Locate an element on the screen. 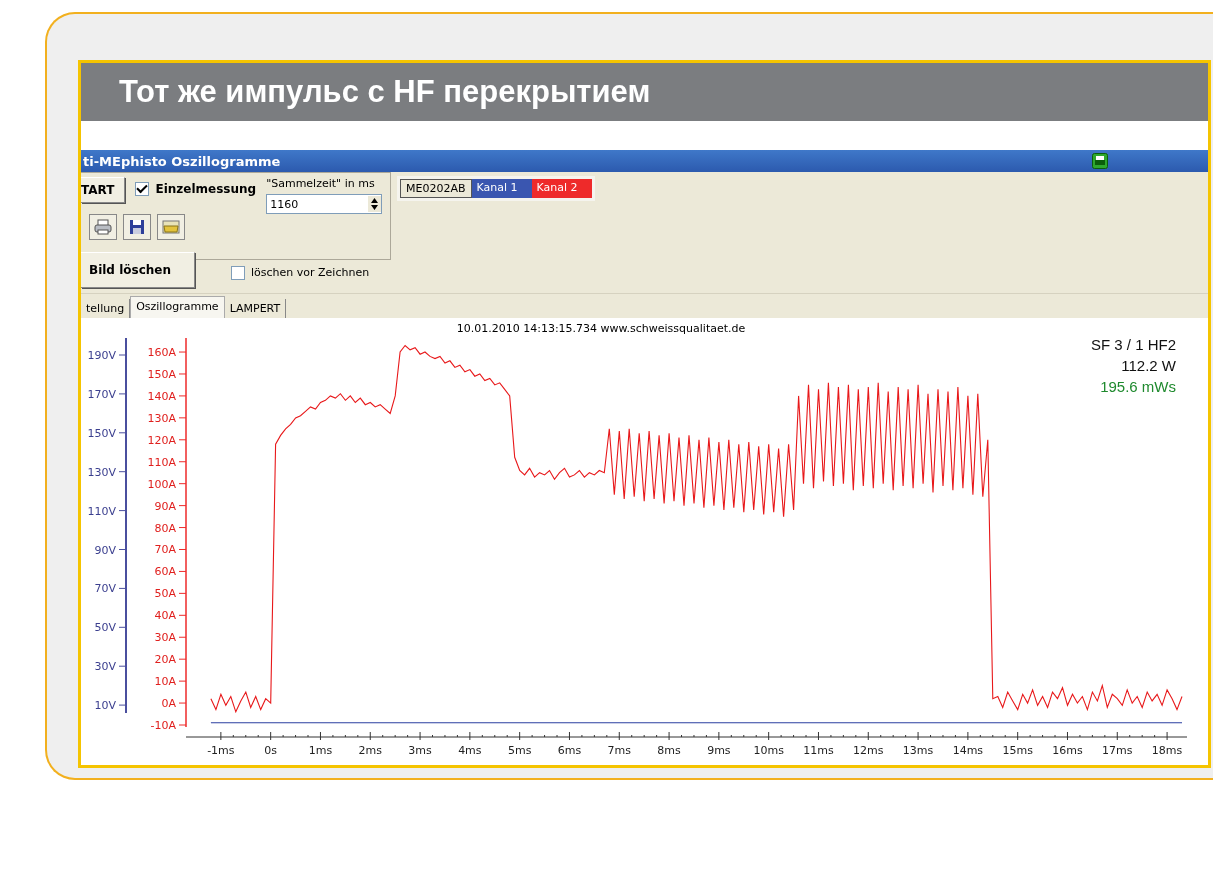 This screenshot has width=1213, height=889. time-tick-label: 11ms is located at coordinates (818, 750).